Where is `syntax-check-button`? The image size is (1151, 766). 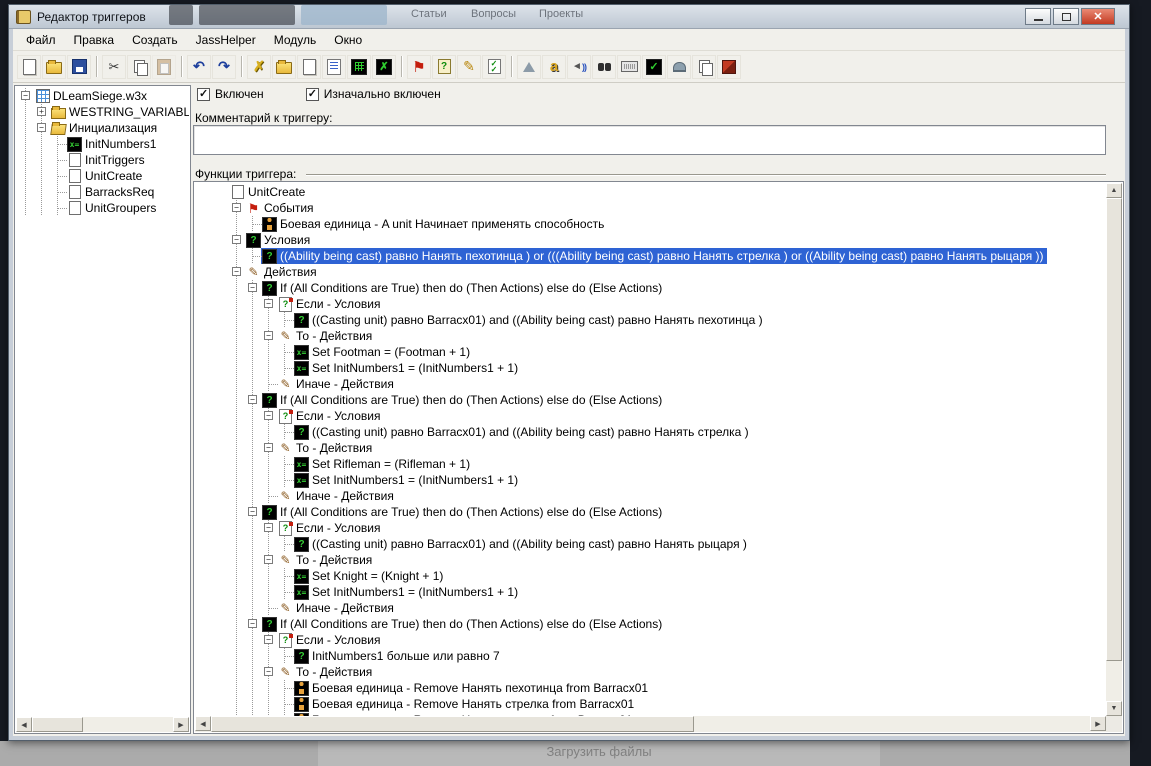
syntax-check-button is located at coordinates (654, 66).